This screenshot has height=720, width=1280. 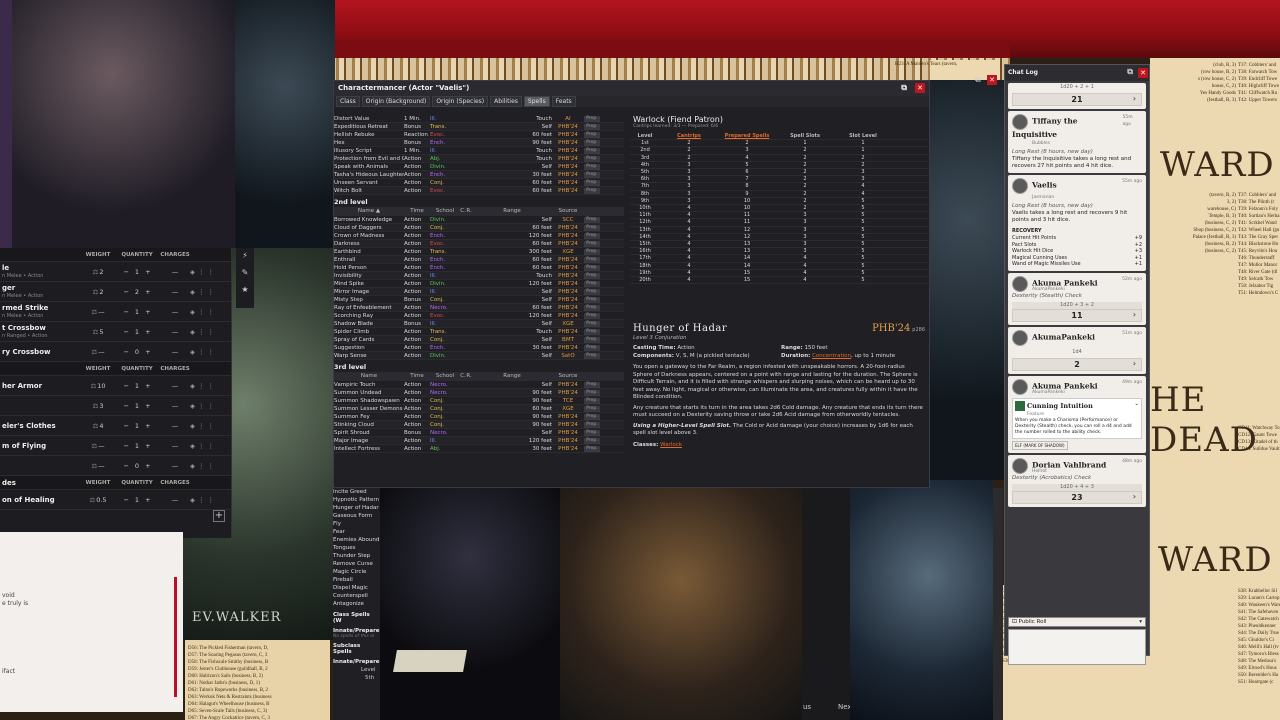 What do you see at coordinates (479, 244) in the screenshot?
I see `spell-row: Darkness Action Evoc. 60 feet PHB'24 Prep.` at bounding box center [479, 244].